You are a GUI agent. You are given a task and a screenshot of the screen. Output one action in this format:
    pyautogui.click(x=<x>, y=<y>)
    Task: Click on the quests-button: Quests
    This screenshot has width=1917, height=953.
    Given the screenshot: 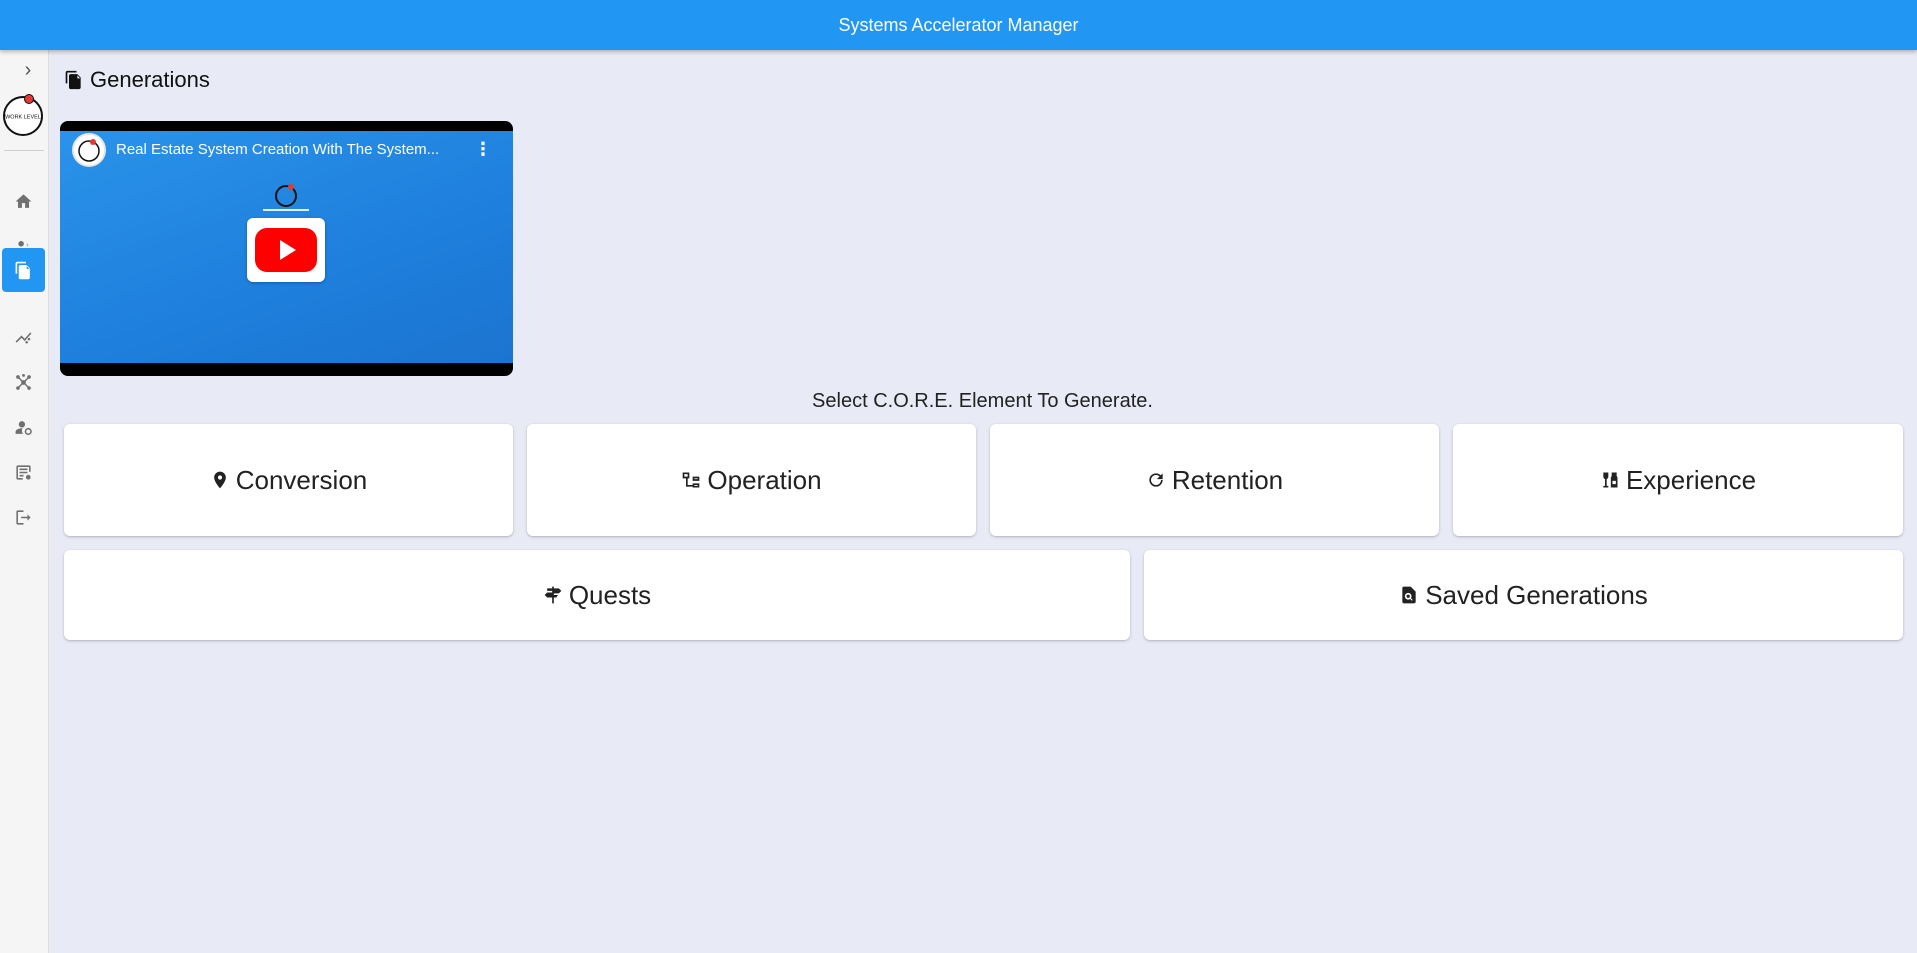 What is the action you would take?
    pyautogui.click(x=597, y=595)
    